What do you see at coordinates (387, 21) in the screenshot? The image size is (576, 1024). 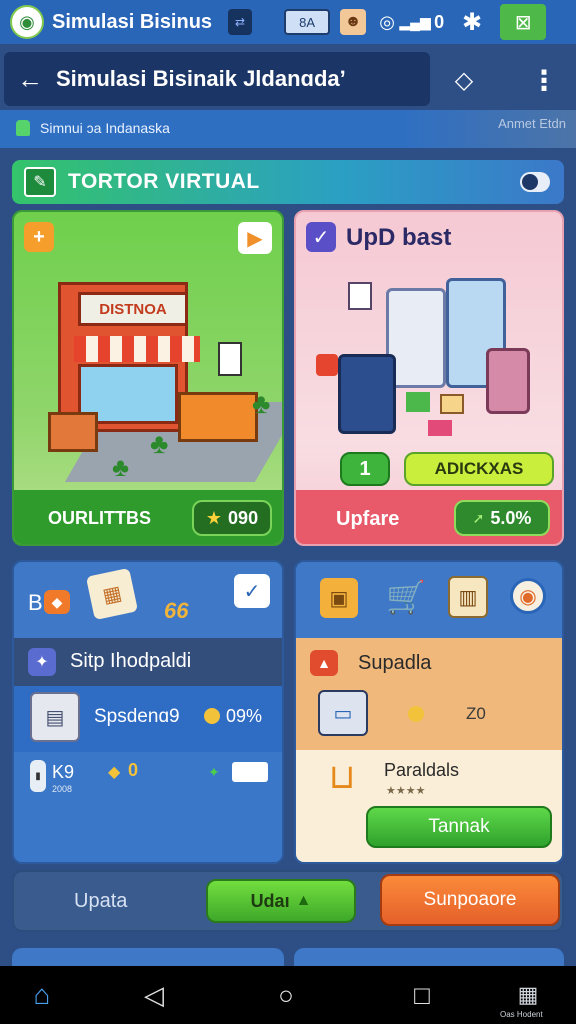 I see `target-icon: ◎` at bounding box center [387, 21].